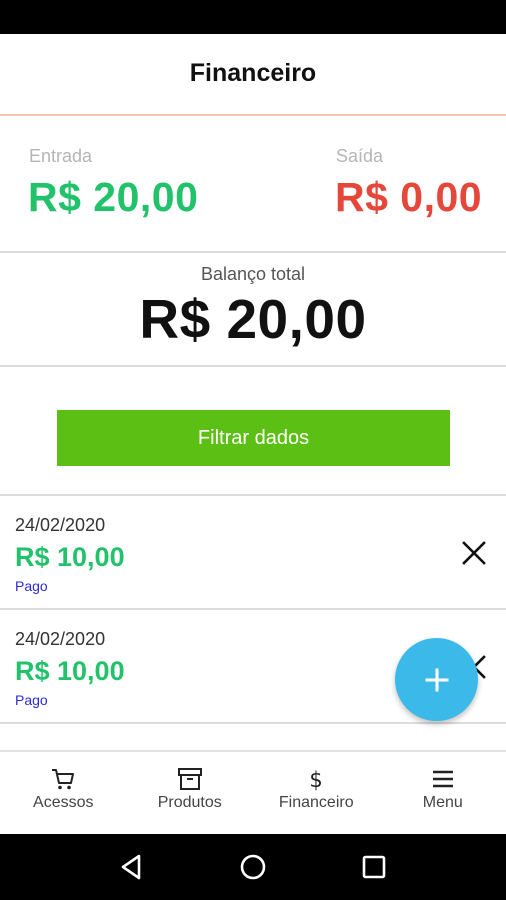 This screenshot has height=900, width=506. Describe the element at coordinates (253, 553) in the screenshot. I see `transaction-row: 24/02/2020 R$ 10,00 Pago` at that location.